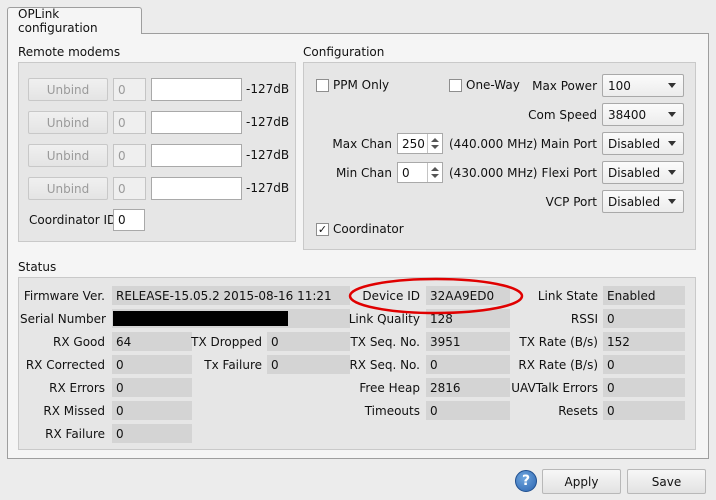  I want to click on flexi-port-value: Disabled, so click(634, 172).